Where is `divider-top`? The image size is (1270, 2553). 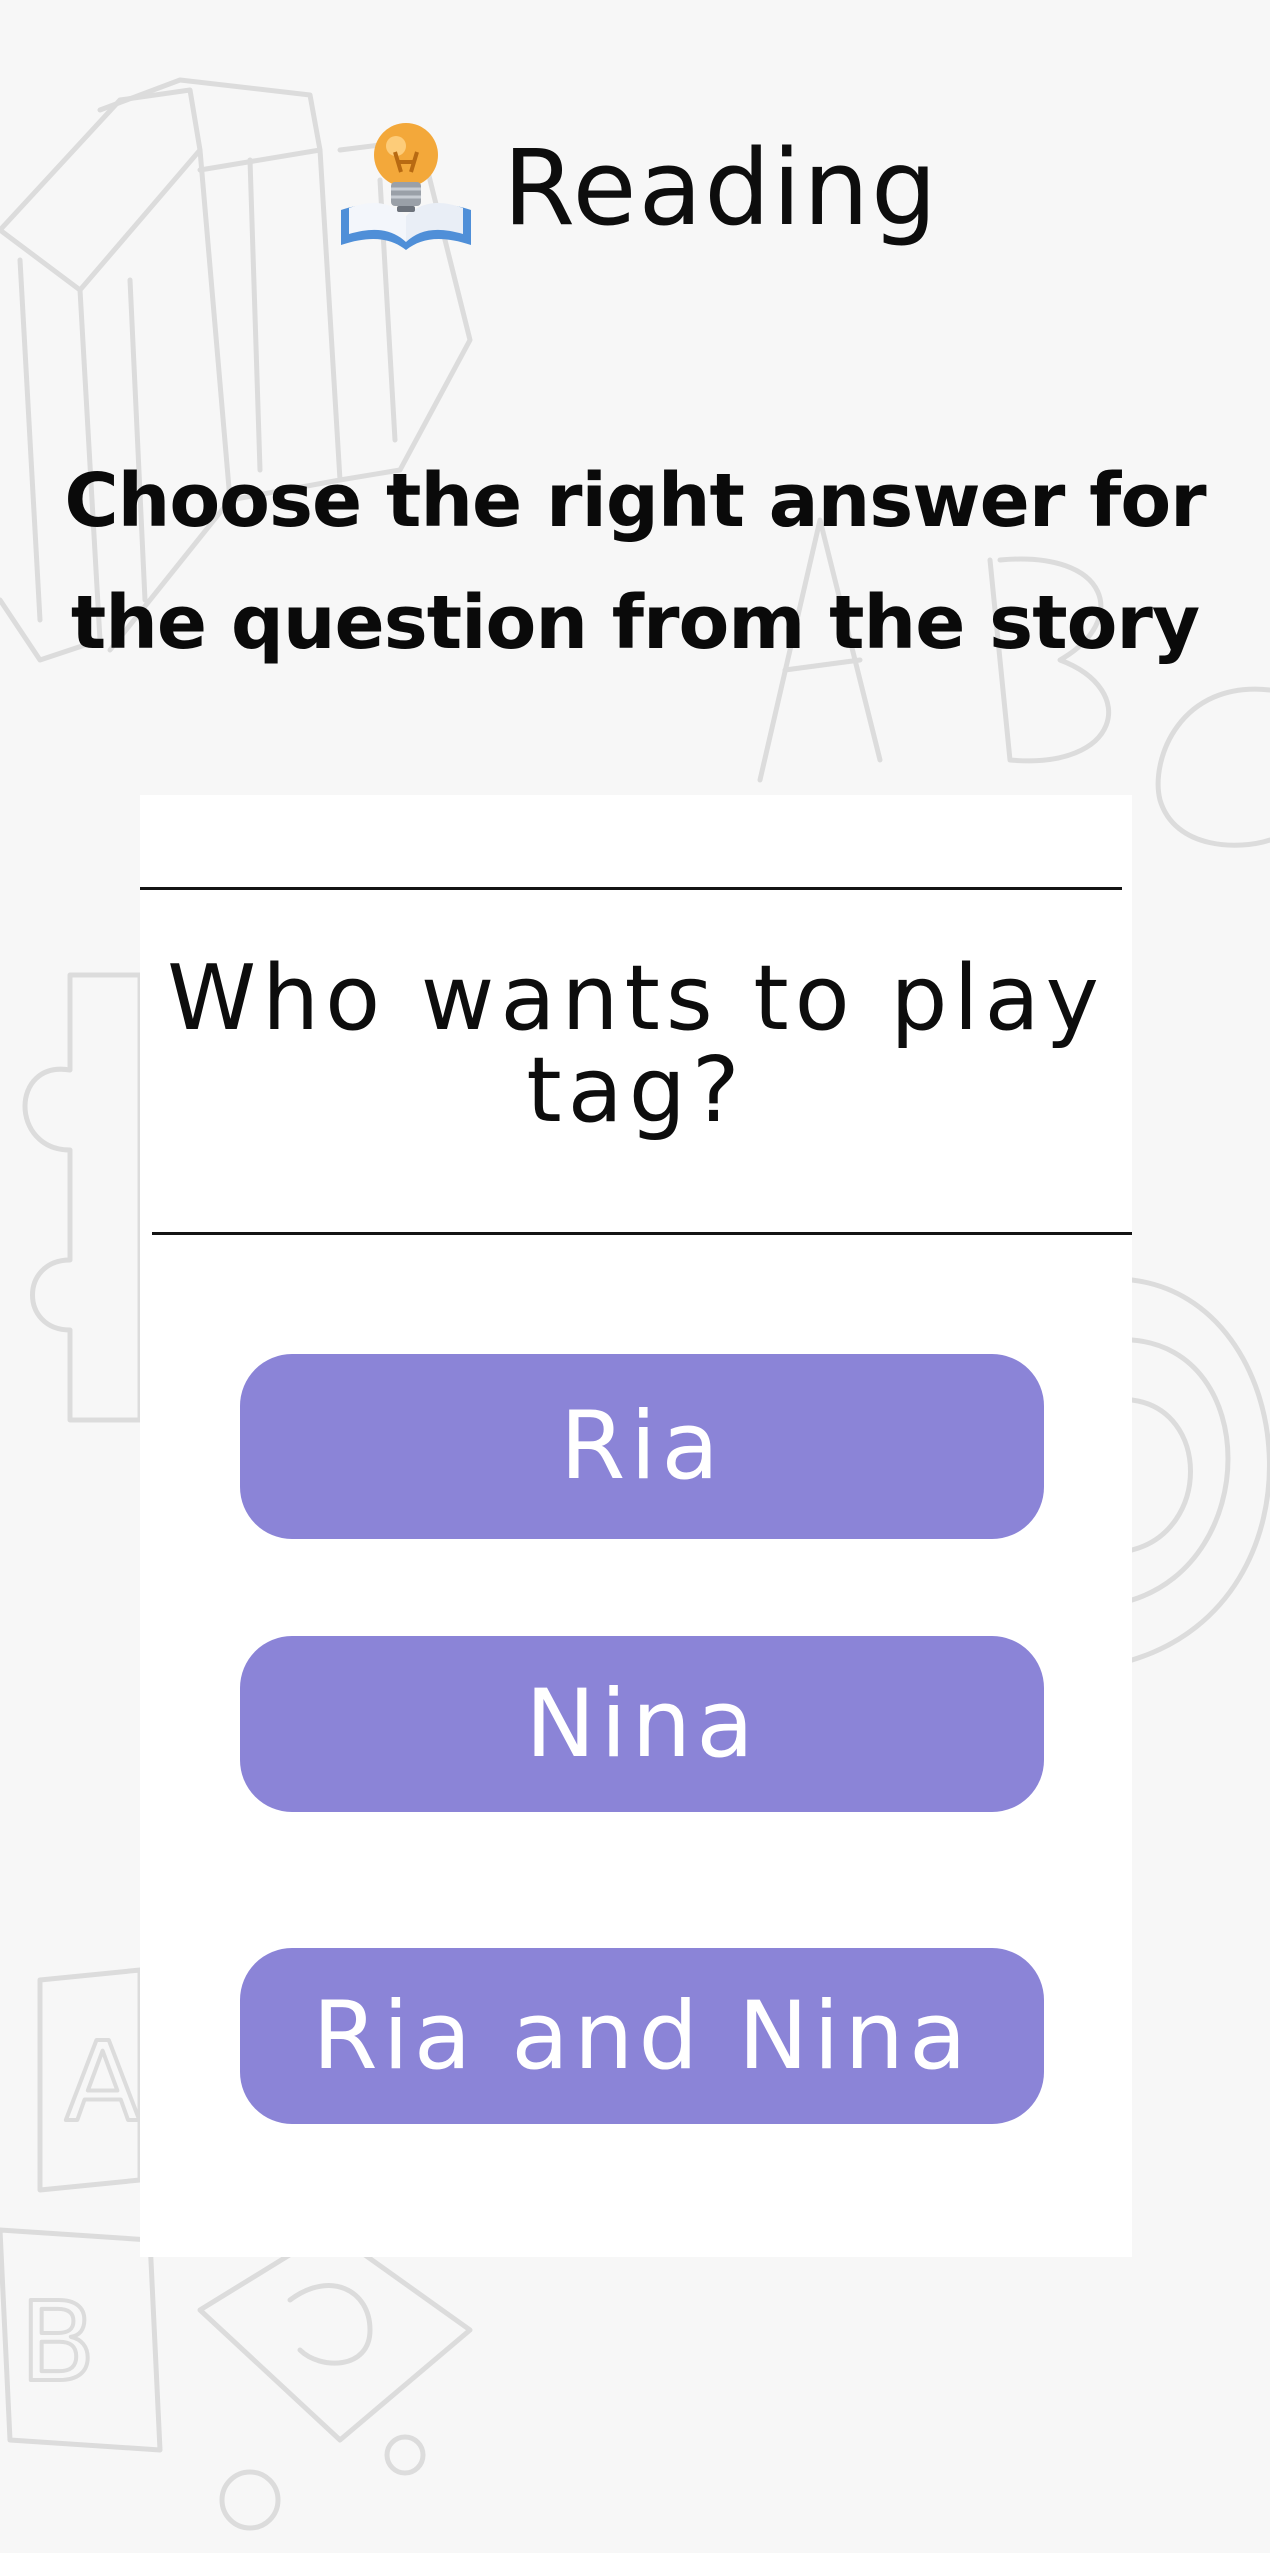
divider-top is located at coordinates (631, 888).